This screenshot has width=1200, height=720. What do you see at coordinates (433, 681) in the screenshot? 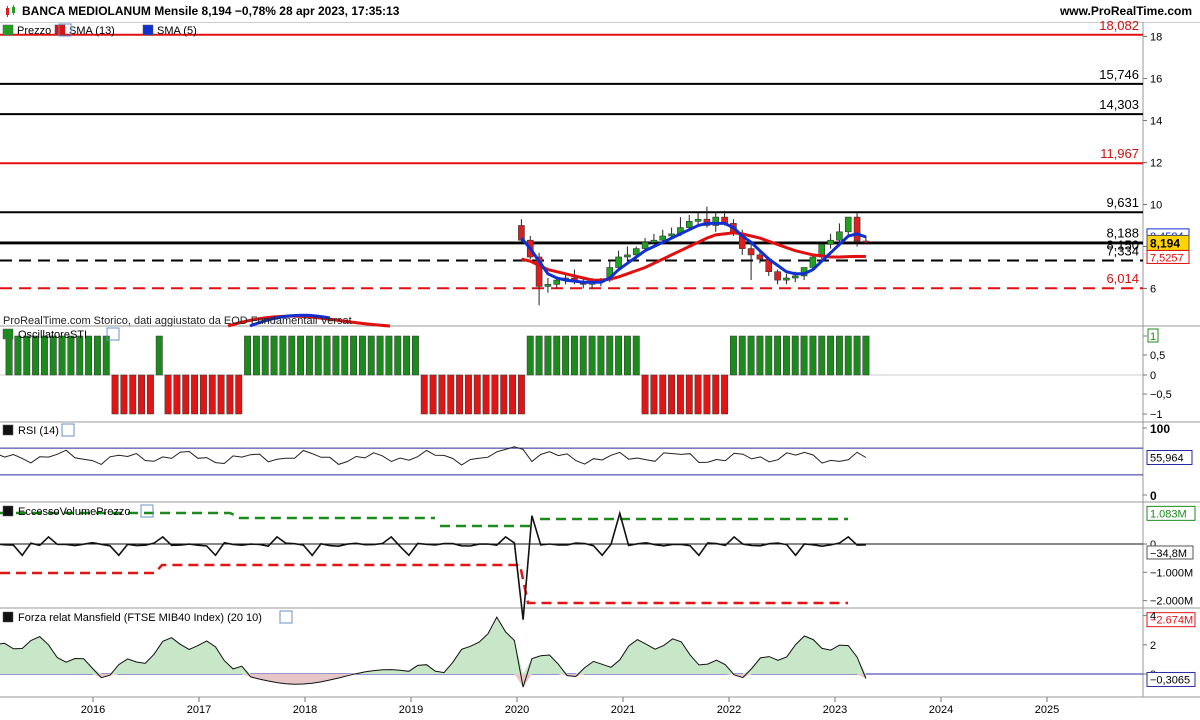
I see `mansfield-negative-area` at bounding box center [433, 681].